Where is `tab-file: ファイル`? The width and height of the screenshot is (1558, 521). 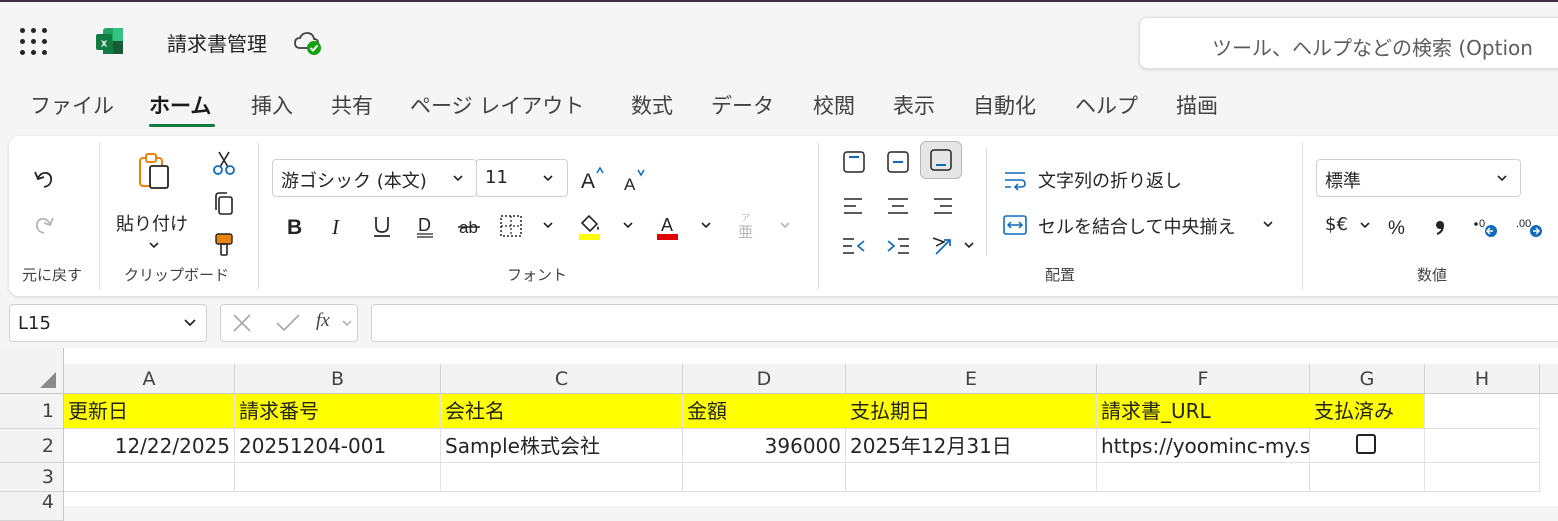 tab-file: ファイル is located at coordinates (72, 105).